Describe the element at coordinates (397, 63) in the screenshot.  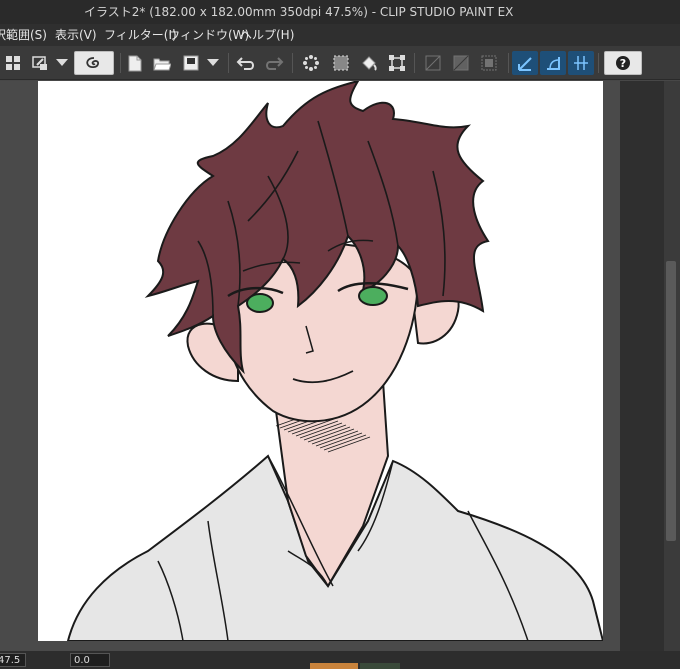
I see `transform-icon` at that location.